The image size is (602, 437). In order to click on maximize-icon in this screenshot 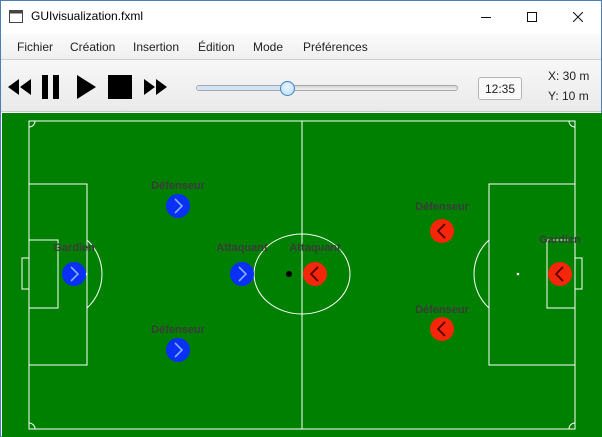, I will do `click(532, 16)`.